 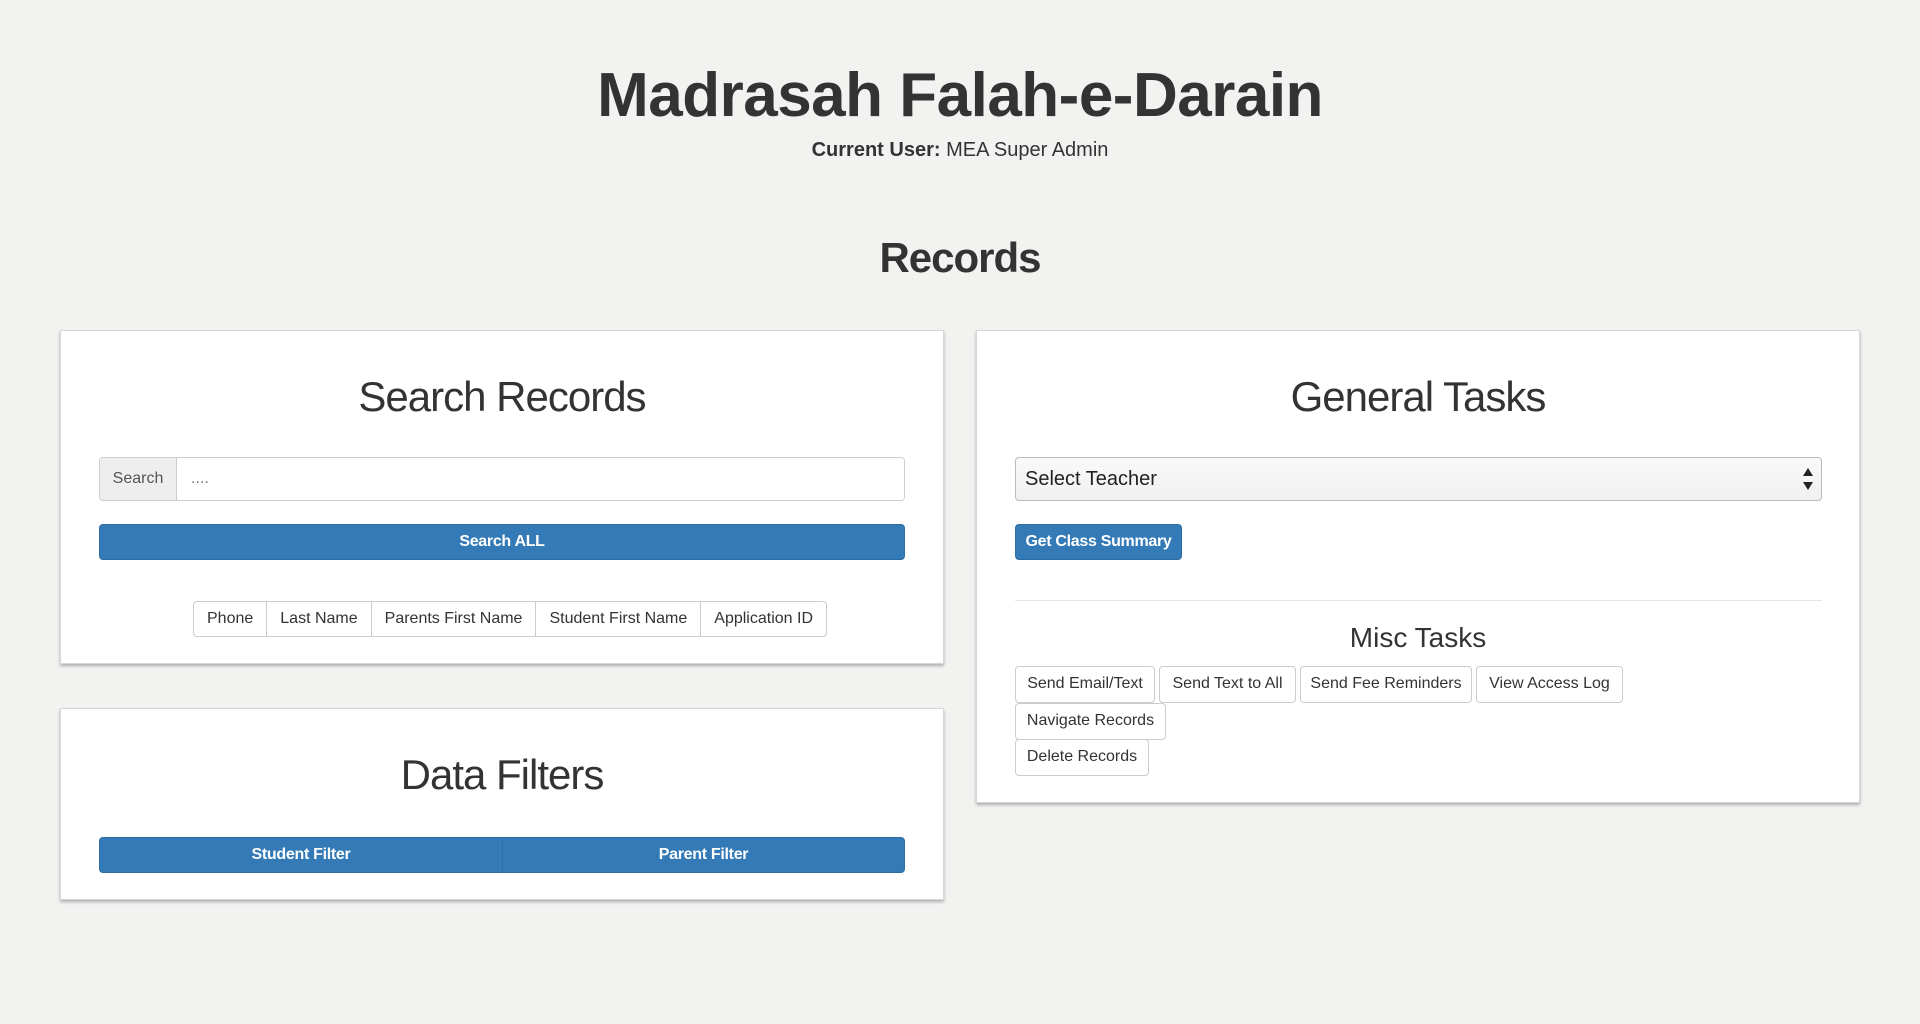 What do you see at coordinates (960, 95) in the screenshot?
I see `app-title: Madrasah Falah-e-Darain` at bounding box center [960, 95].